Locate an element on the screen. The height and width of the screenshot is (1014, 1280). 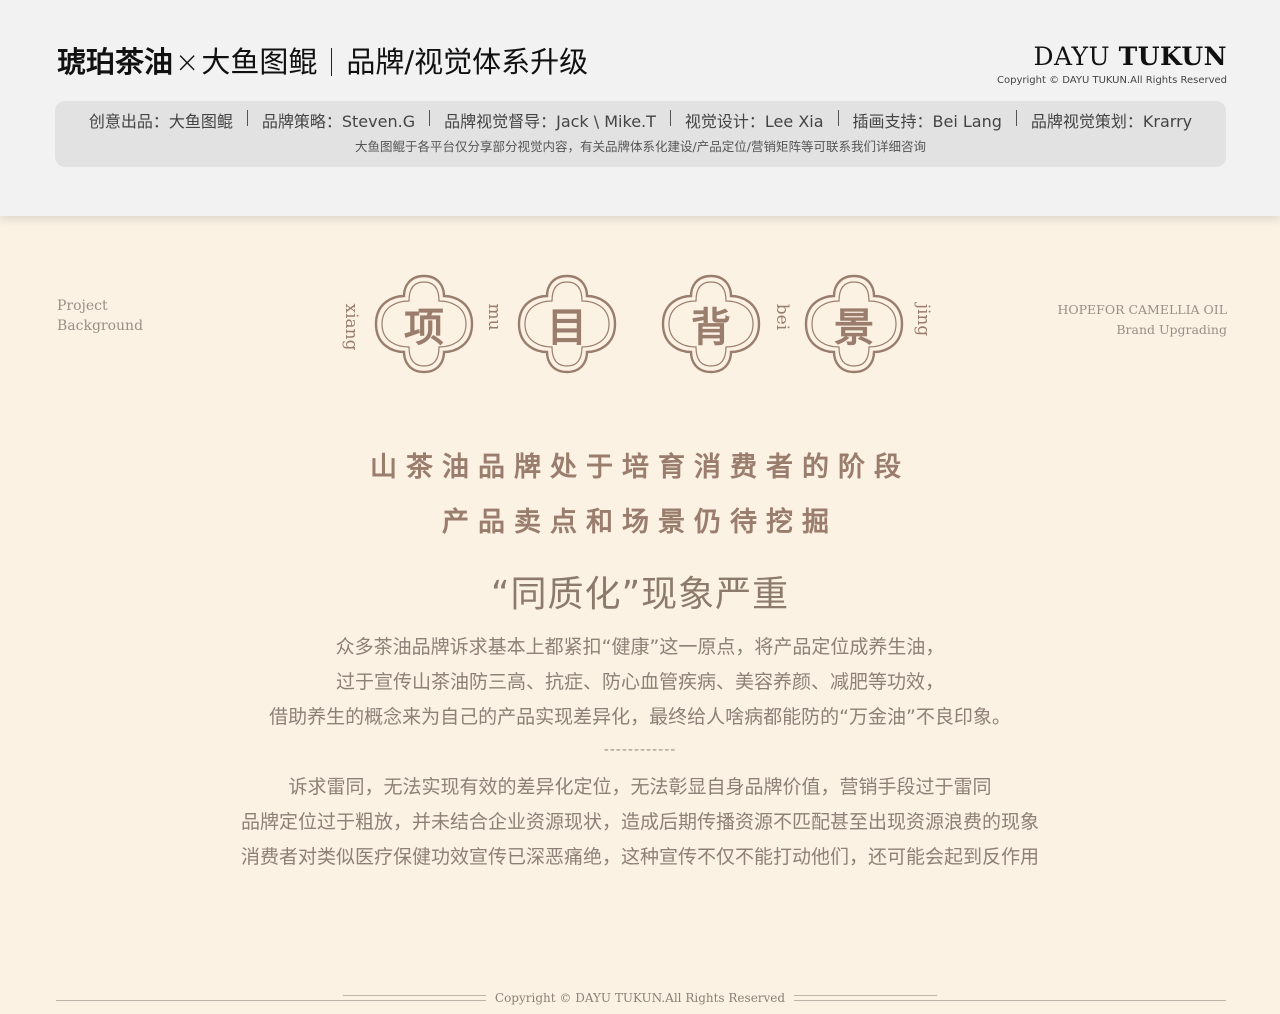
section-headline: “同质化”现象严重 is located at coordinates (640, 594).